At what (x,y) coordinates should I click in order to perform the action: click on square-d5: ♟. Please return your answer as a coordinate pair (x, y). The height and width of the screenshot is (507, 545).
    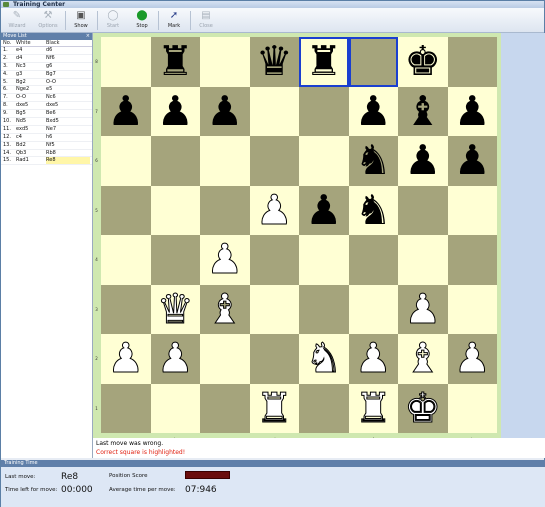
    Looking at the image, I should click on (274, 210).